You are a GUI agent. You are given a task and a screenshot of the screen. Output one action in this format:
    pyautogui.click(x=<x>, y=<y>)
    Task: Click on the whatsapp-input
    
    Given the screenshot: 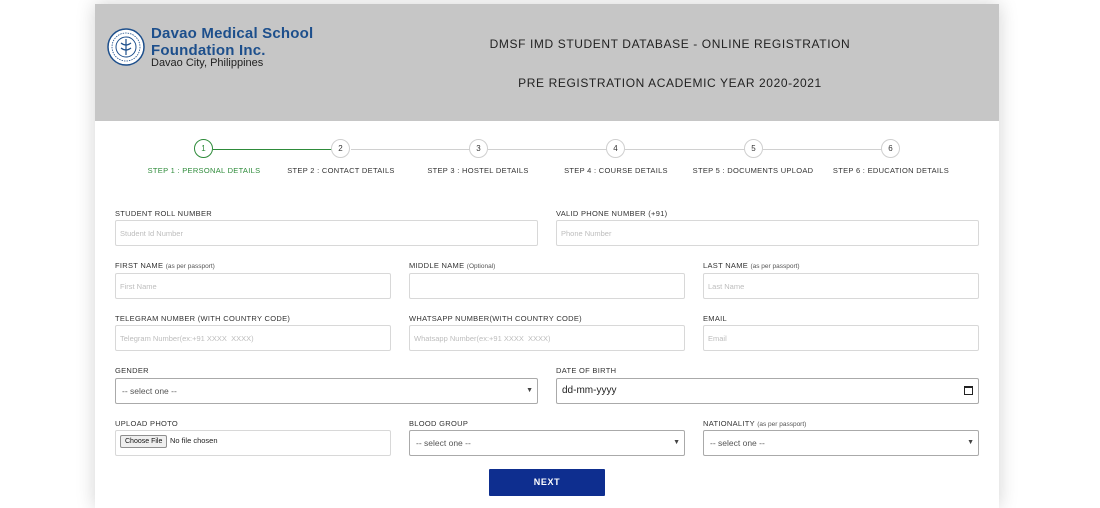 What is the action you would take?
    pyautogui.click(x=547, y=338)
    